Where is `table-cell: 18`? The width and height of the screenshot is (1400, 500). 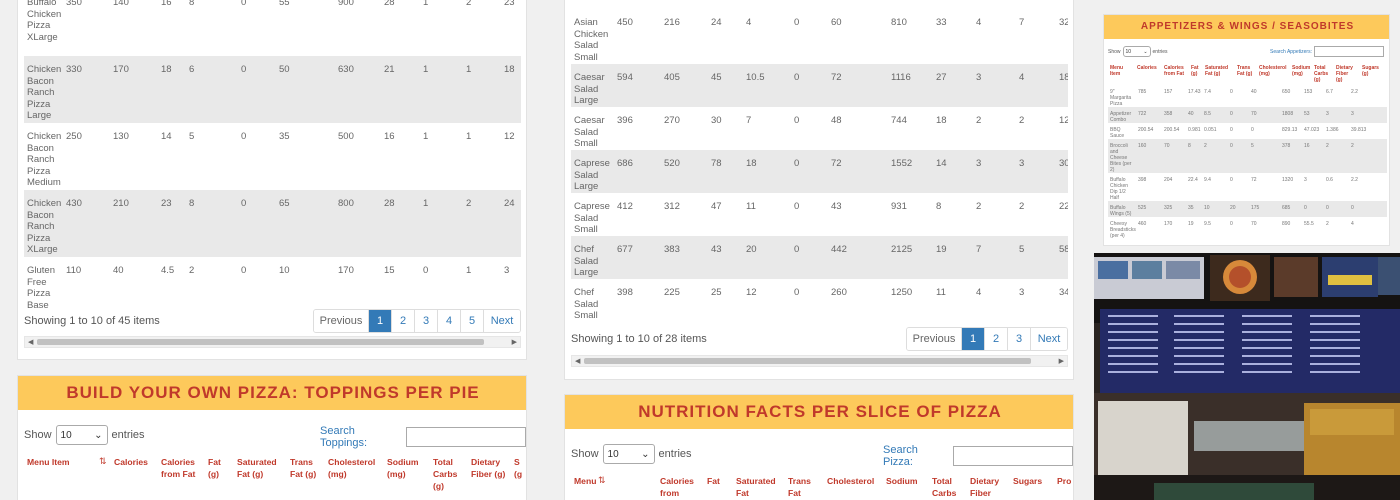
table-cell: 18 is located at coordinates (1062, 85).